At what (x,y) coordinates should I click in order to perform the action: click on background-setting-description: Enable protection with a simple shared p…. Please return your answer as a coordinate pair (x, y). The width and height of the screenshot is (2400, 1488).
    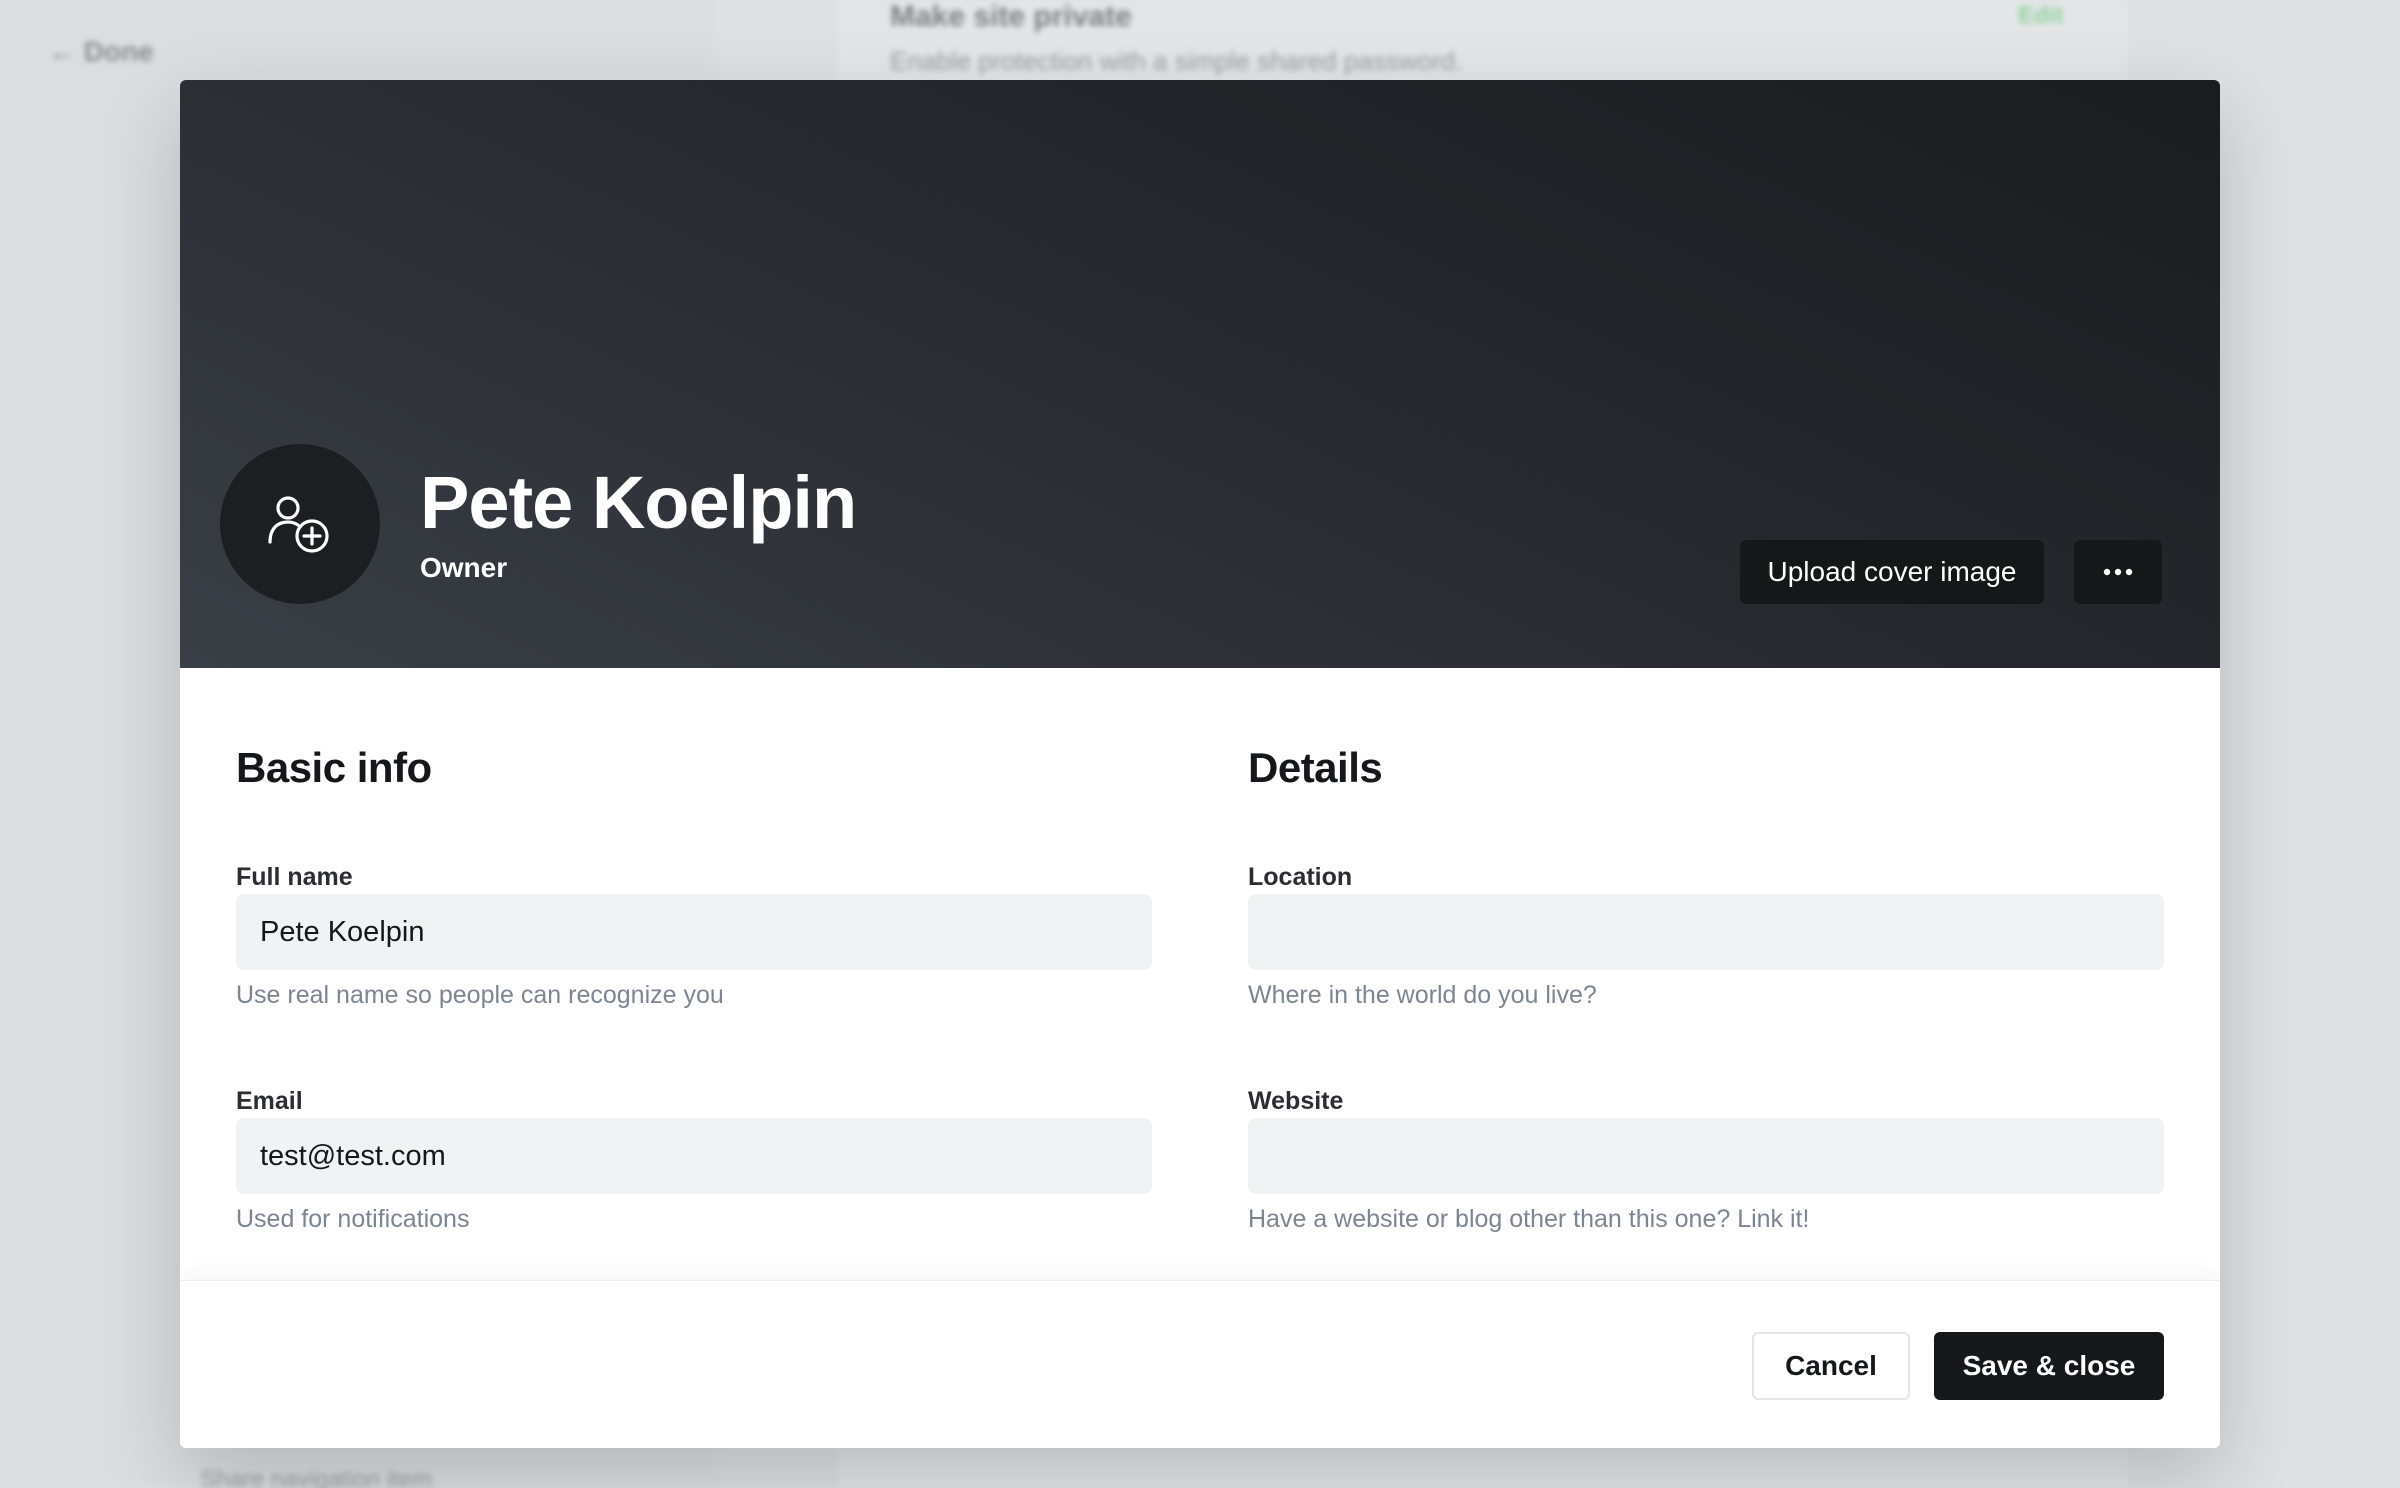
    Looking at the image, I should click on (1176, 61).